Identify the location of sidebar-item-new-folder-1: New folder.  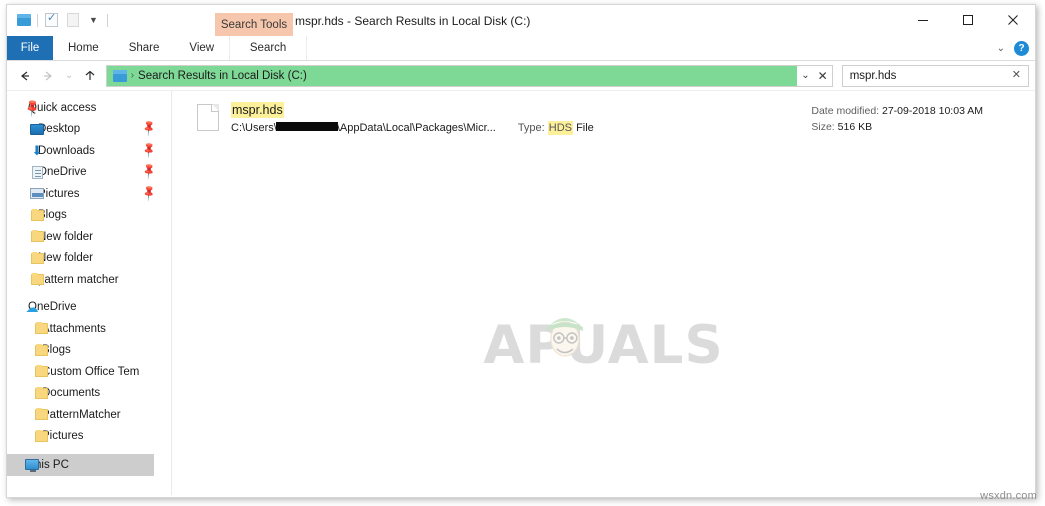
(89, 237).